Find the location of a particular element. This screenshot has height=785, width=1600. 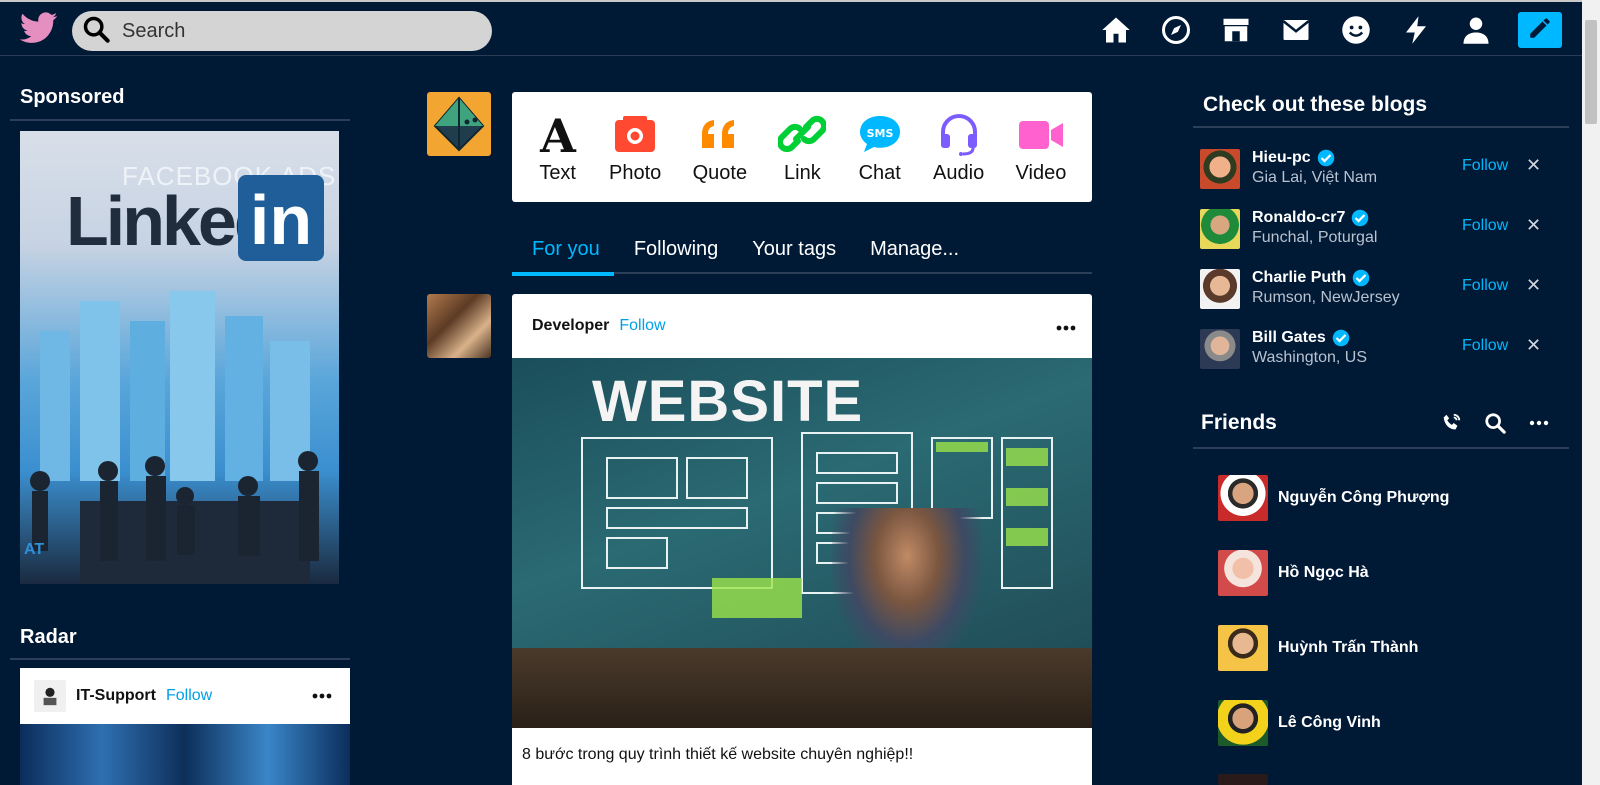

search-bar is located at coordinates (282, 31).